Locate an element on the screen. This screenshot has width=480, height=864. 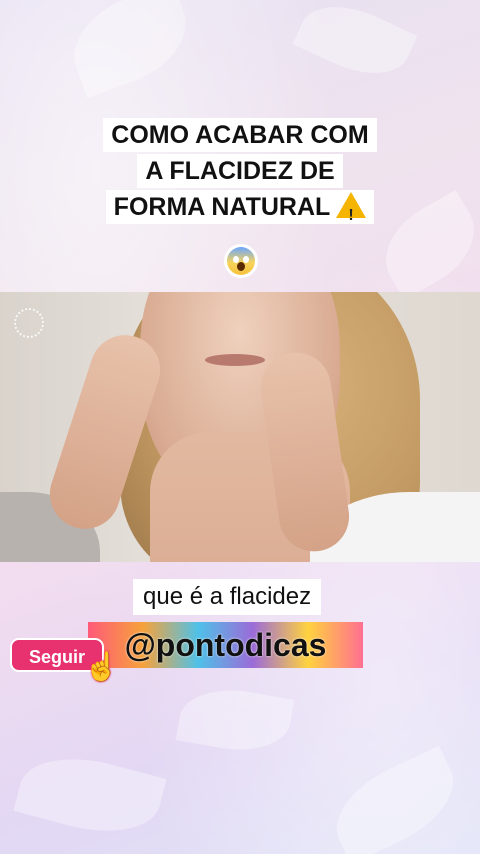
account-handle-banner: @pontodicas is located at coordinates (225, 645).